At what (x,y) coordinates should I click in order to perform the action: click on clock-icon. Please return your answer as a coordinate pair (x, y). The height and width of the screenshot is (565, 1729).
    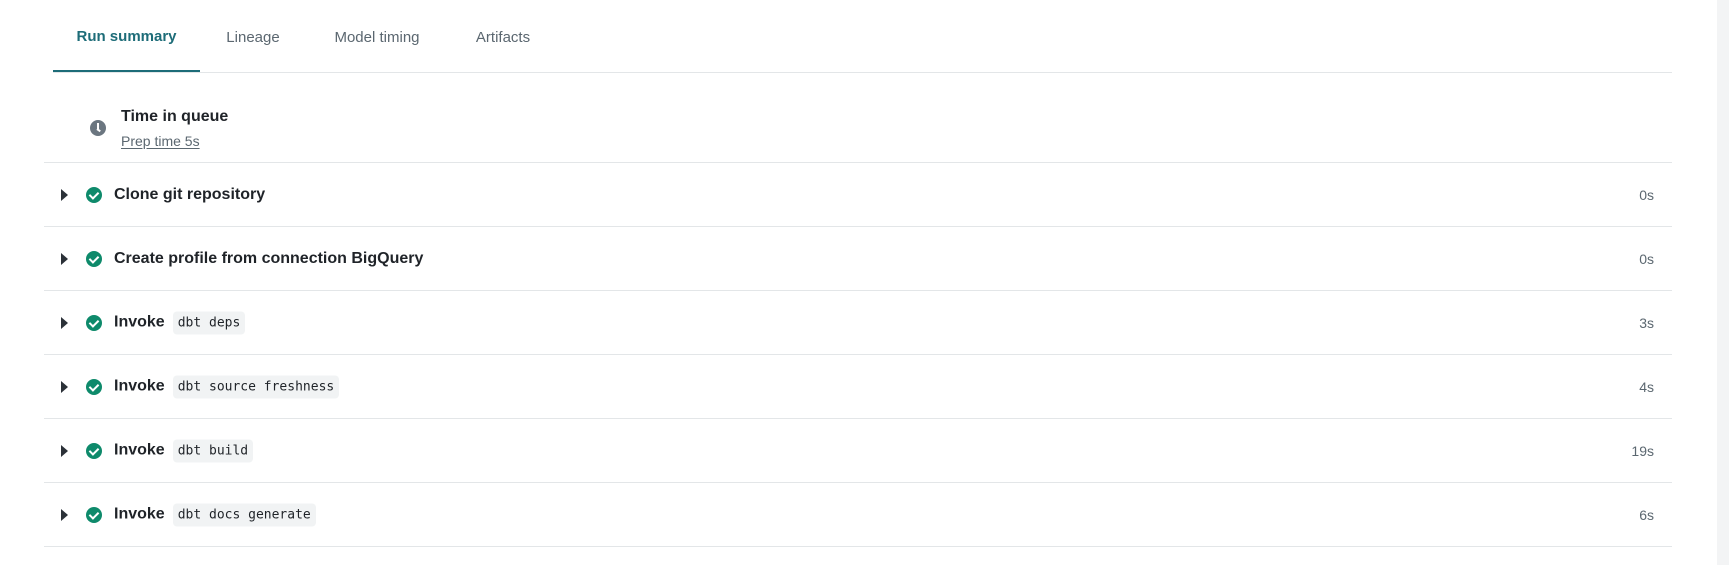
    Looking at the image, I should click on (98, 128).